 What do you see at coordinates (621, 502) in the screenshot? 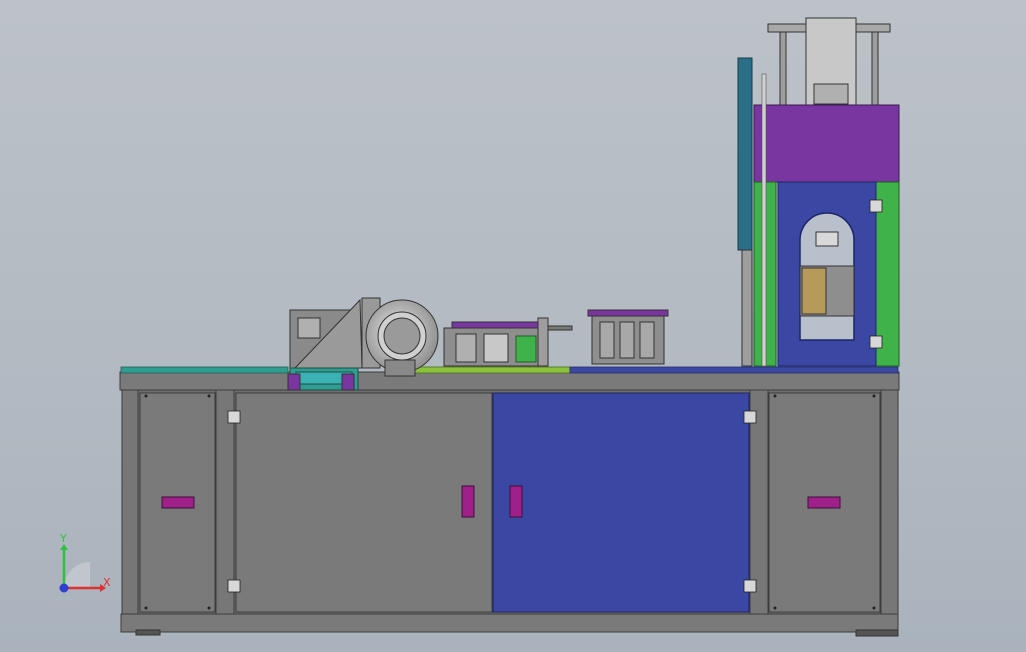
I see `door-blue` at bounding box center [621, 502].